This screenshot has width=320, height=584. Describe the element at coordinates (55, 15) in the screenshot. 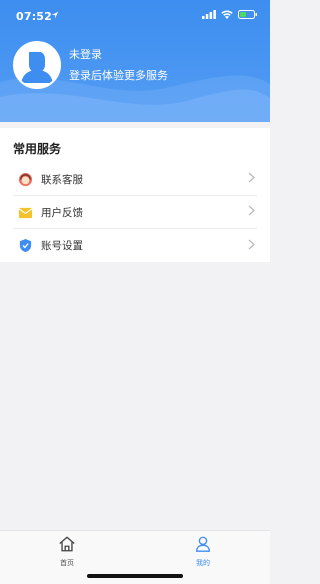

I see `location-arrow-icon` at that location.